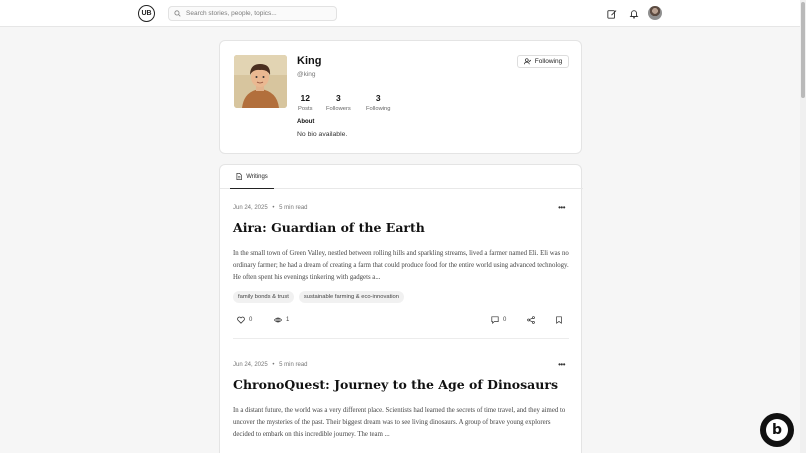 This screenshot has height=453, width=806. Describe the element at coordinates (378, 109) in the screenshot. I see `stat-label: Following` at that location.